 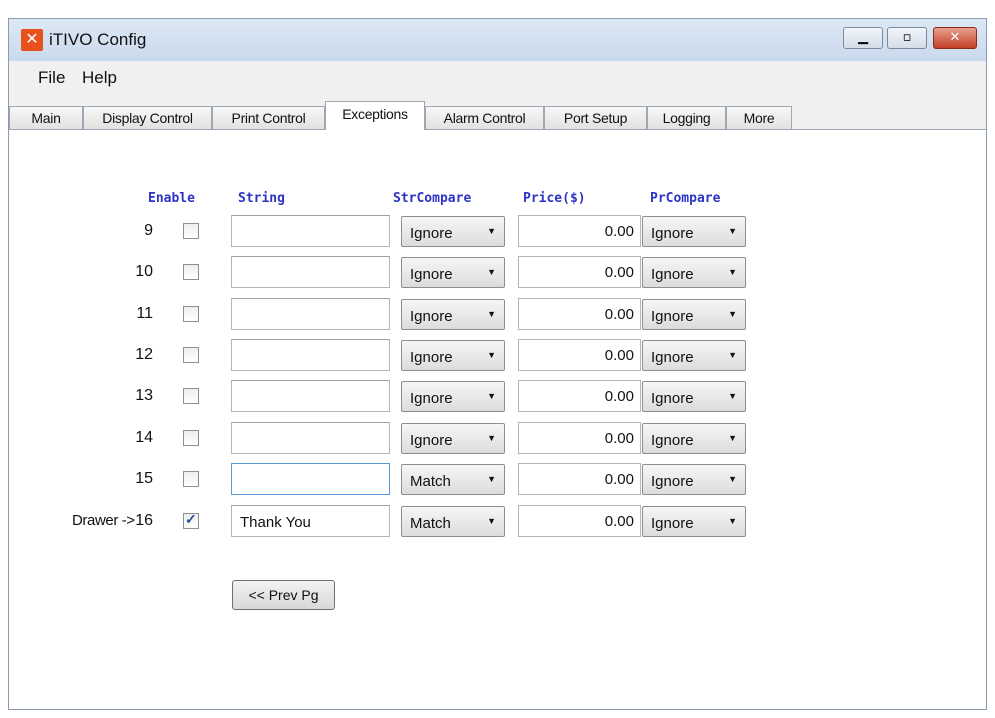 I want to click on row-number: 16, so click(x=144, y=520).